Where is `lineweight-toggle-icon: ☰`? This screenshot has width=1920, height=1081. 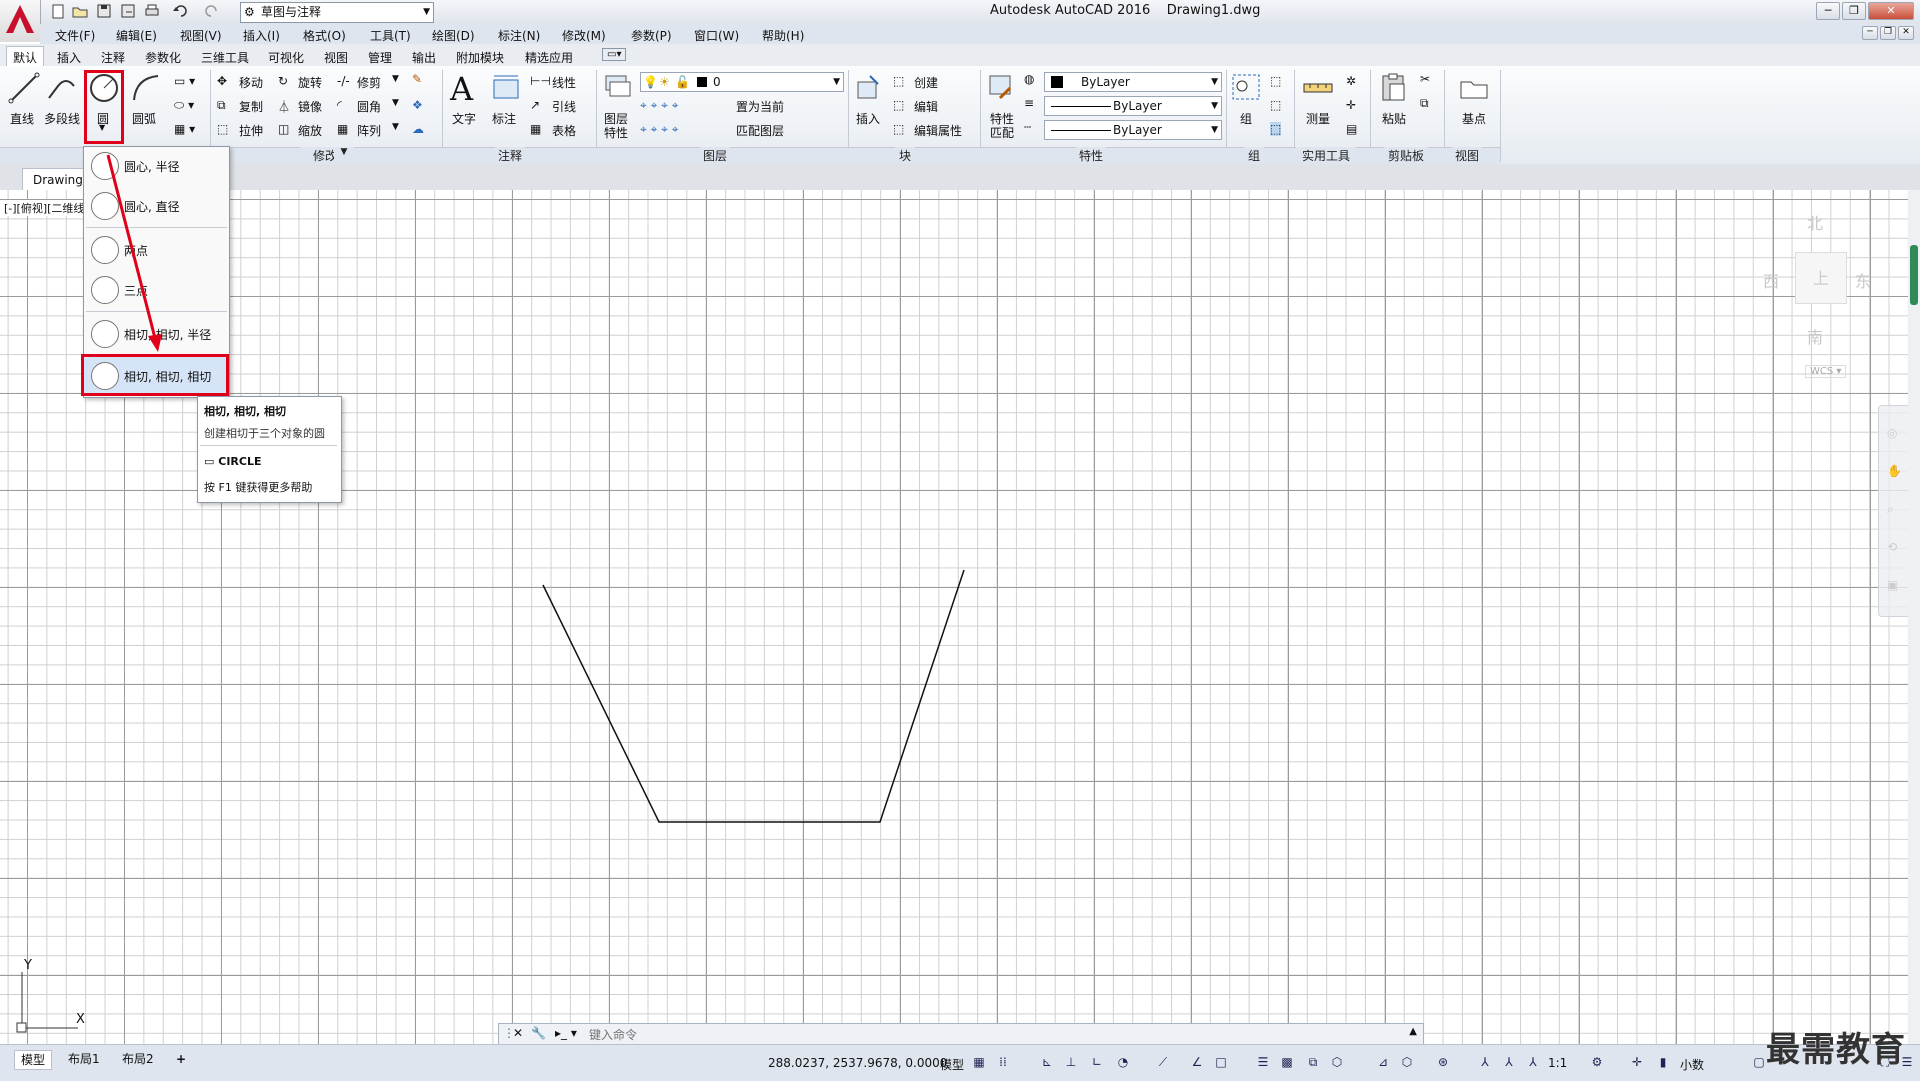
lineweight-toggle-icon: ☰ is located at coordinates (1263, 1062).